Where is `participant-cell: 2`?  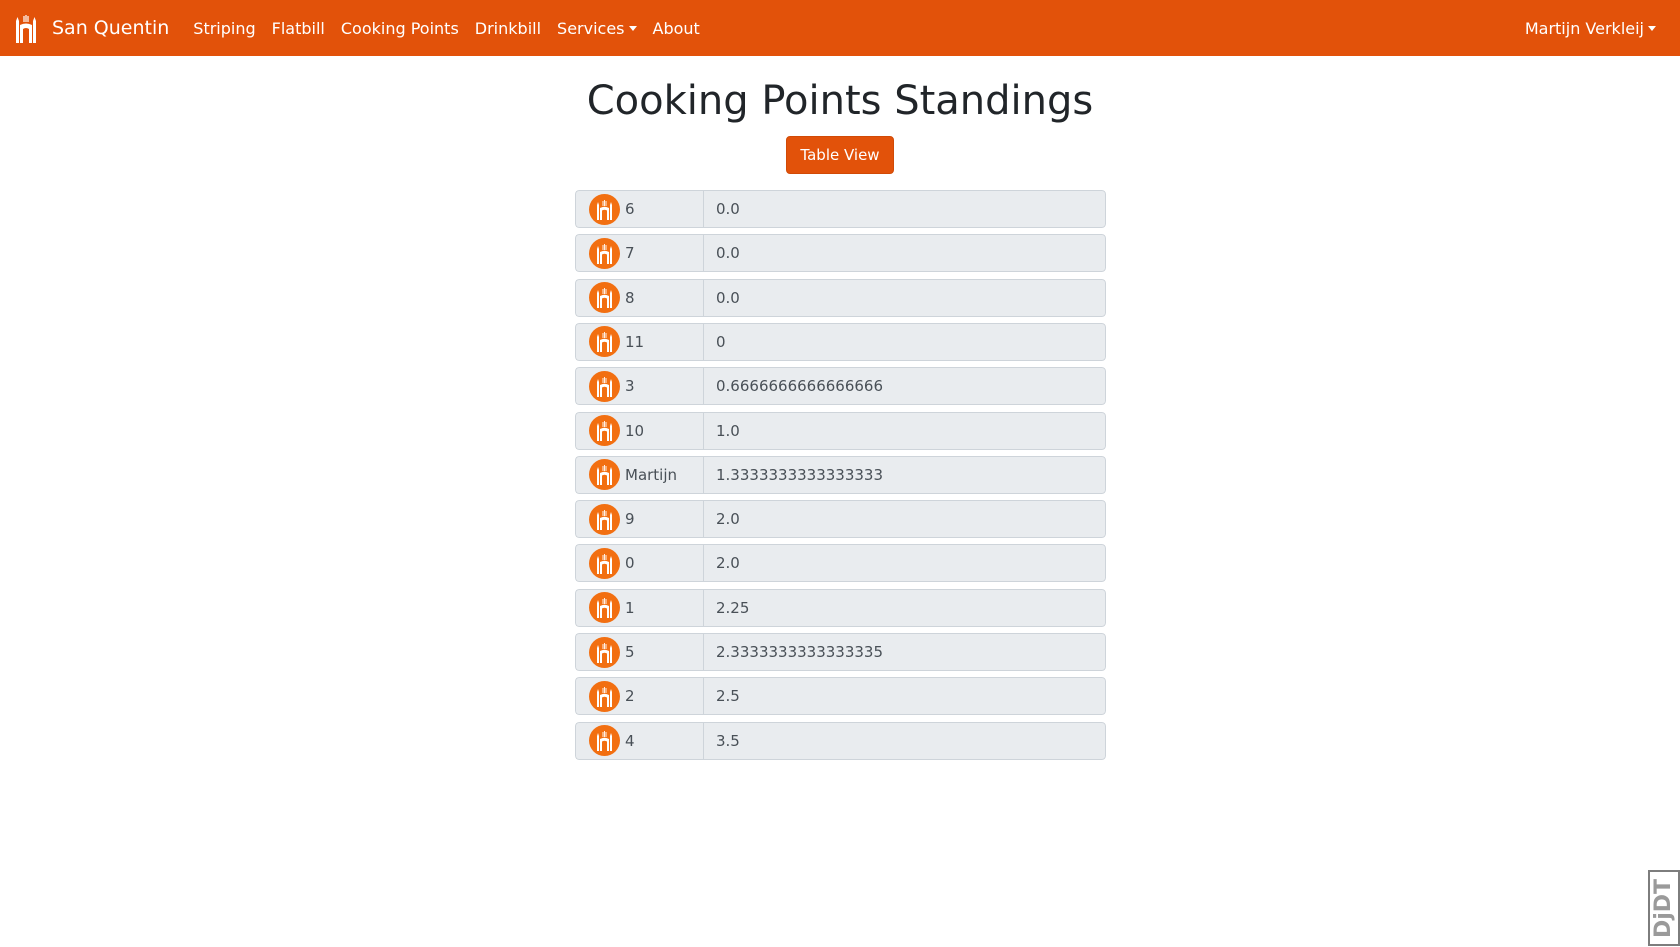 participant-cell: 2 is located at coordinates (639, 696).